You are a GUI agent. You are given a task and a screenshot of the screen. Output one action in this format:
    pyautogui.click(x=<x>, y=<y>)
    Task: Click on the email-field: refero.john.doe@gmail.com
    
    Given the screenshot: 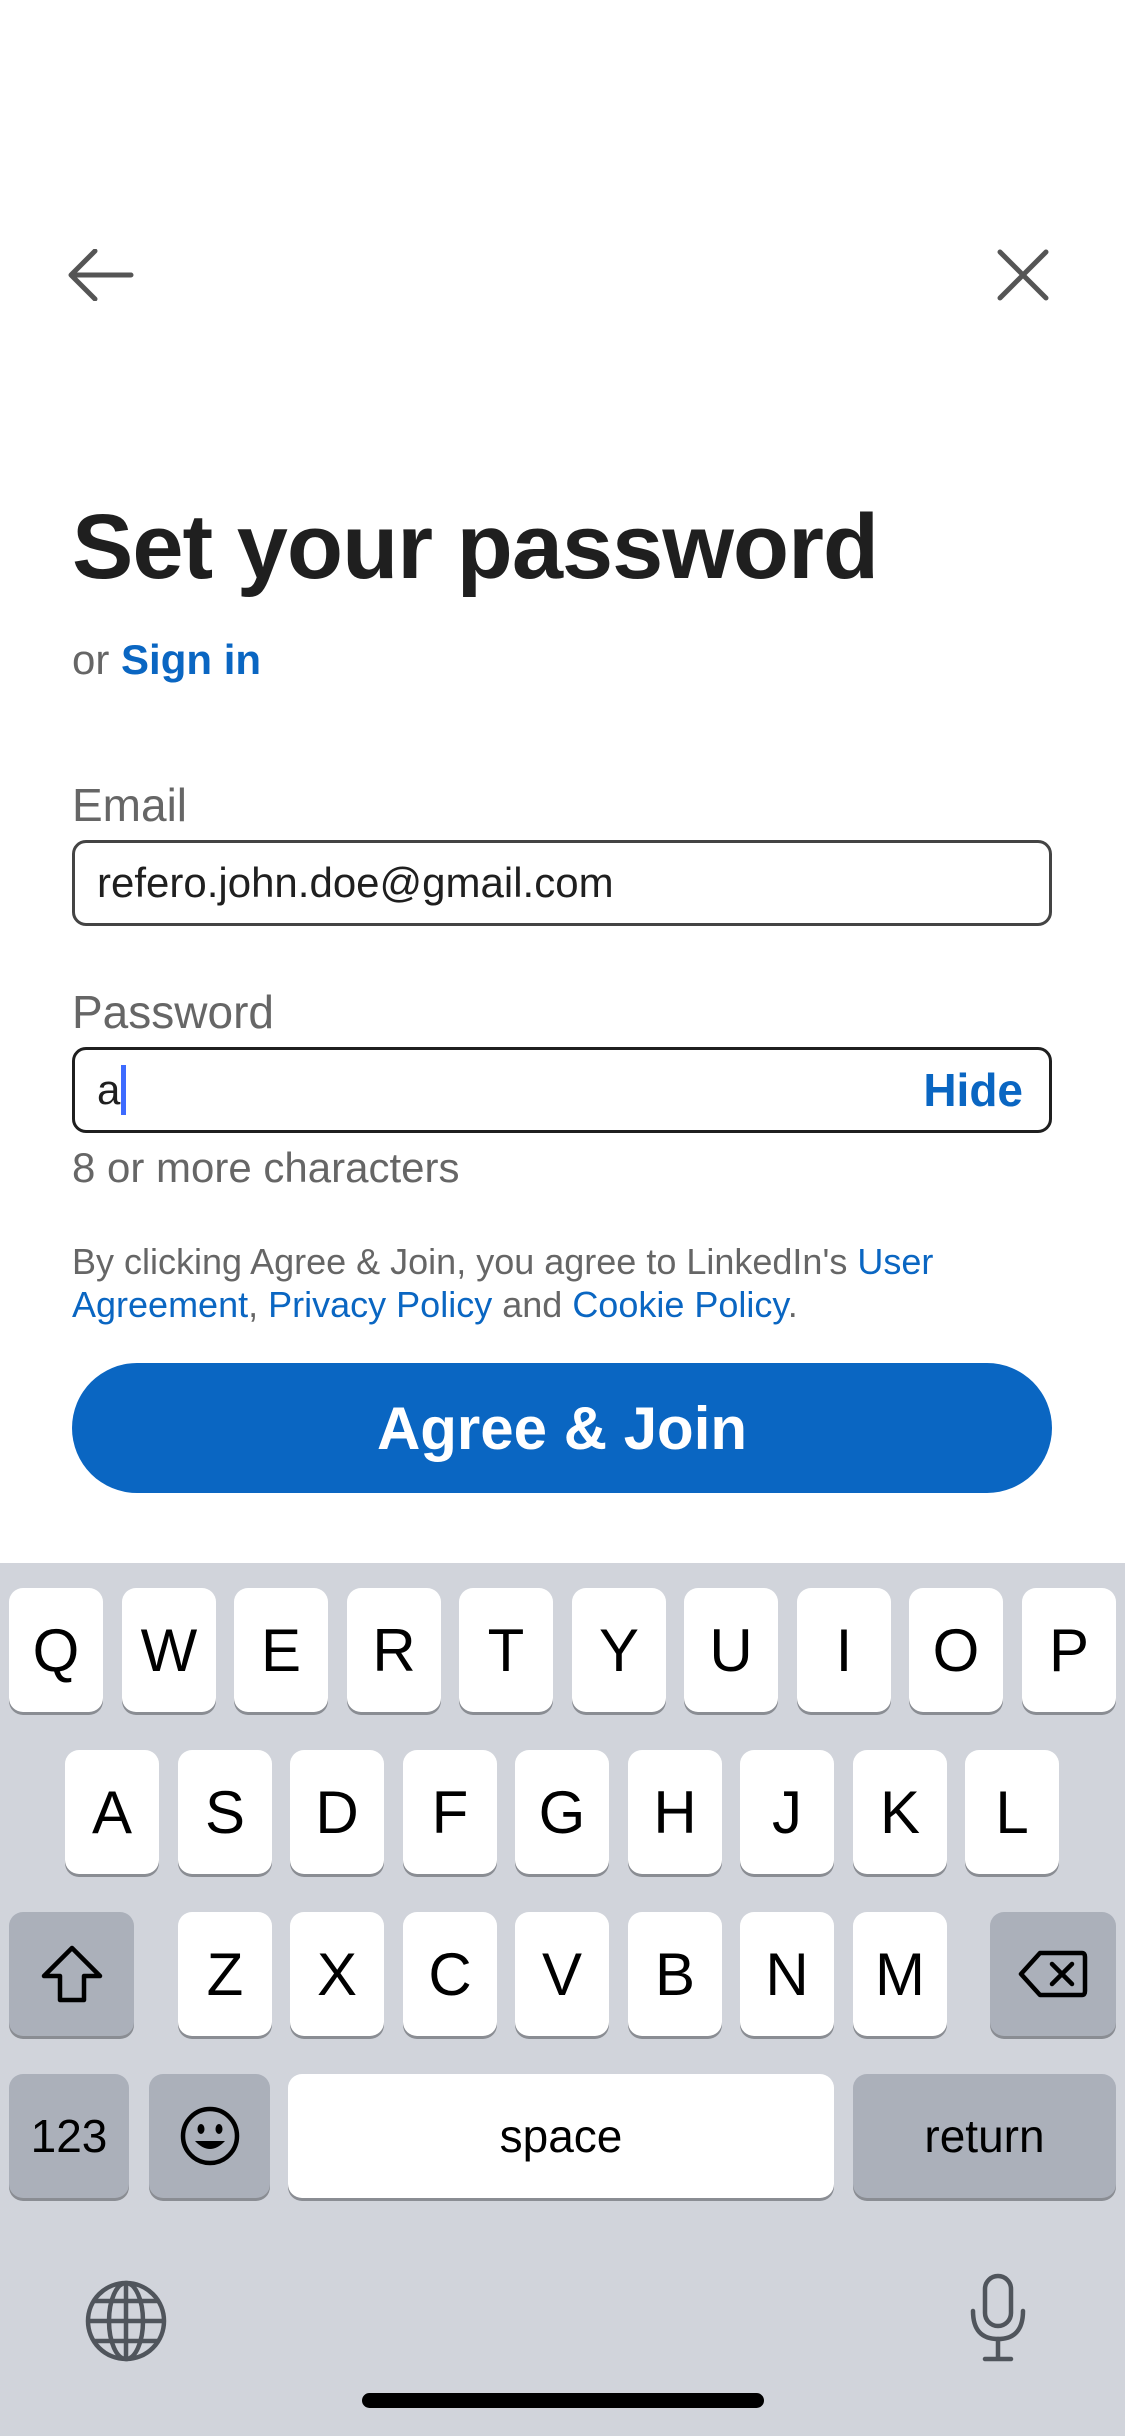 What is the action you would take?
    pyautogui.click(x=562, y=883)
    